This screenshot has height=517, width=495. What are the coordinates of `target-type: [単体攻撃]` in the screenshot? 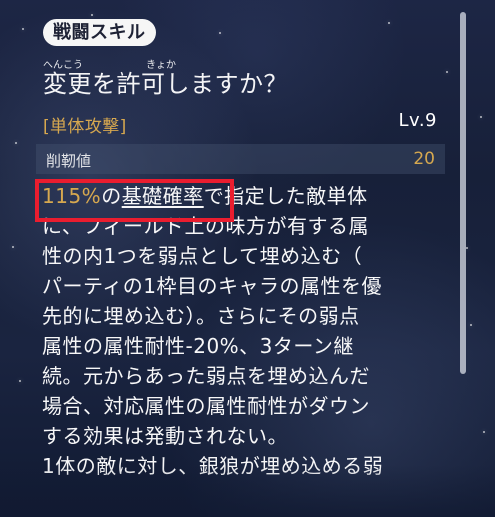 It's located at (85, 127).